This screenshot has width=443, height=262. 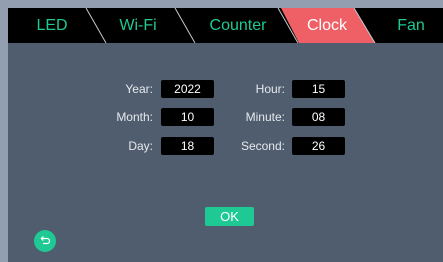 I want to click on month-field: 10, so click(x=187, y=117).